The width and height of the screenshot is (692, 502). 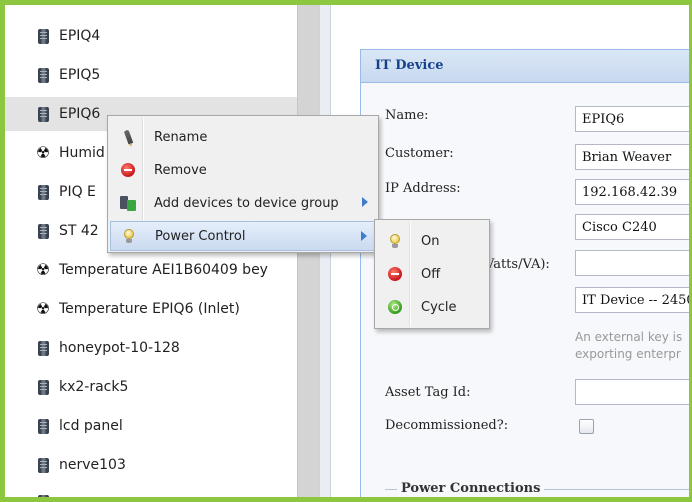 I want to click on menu-item-label: On, so click(x=430, y=241).